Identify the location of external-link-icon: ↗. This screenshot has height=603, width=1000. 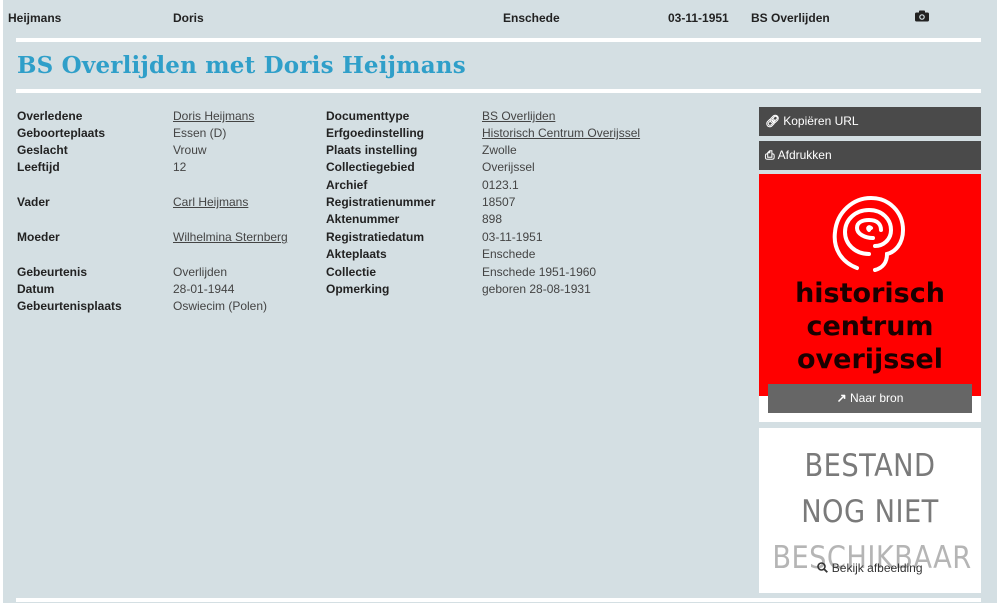
(841, 398).